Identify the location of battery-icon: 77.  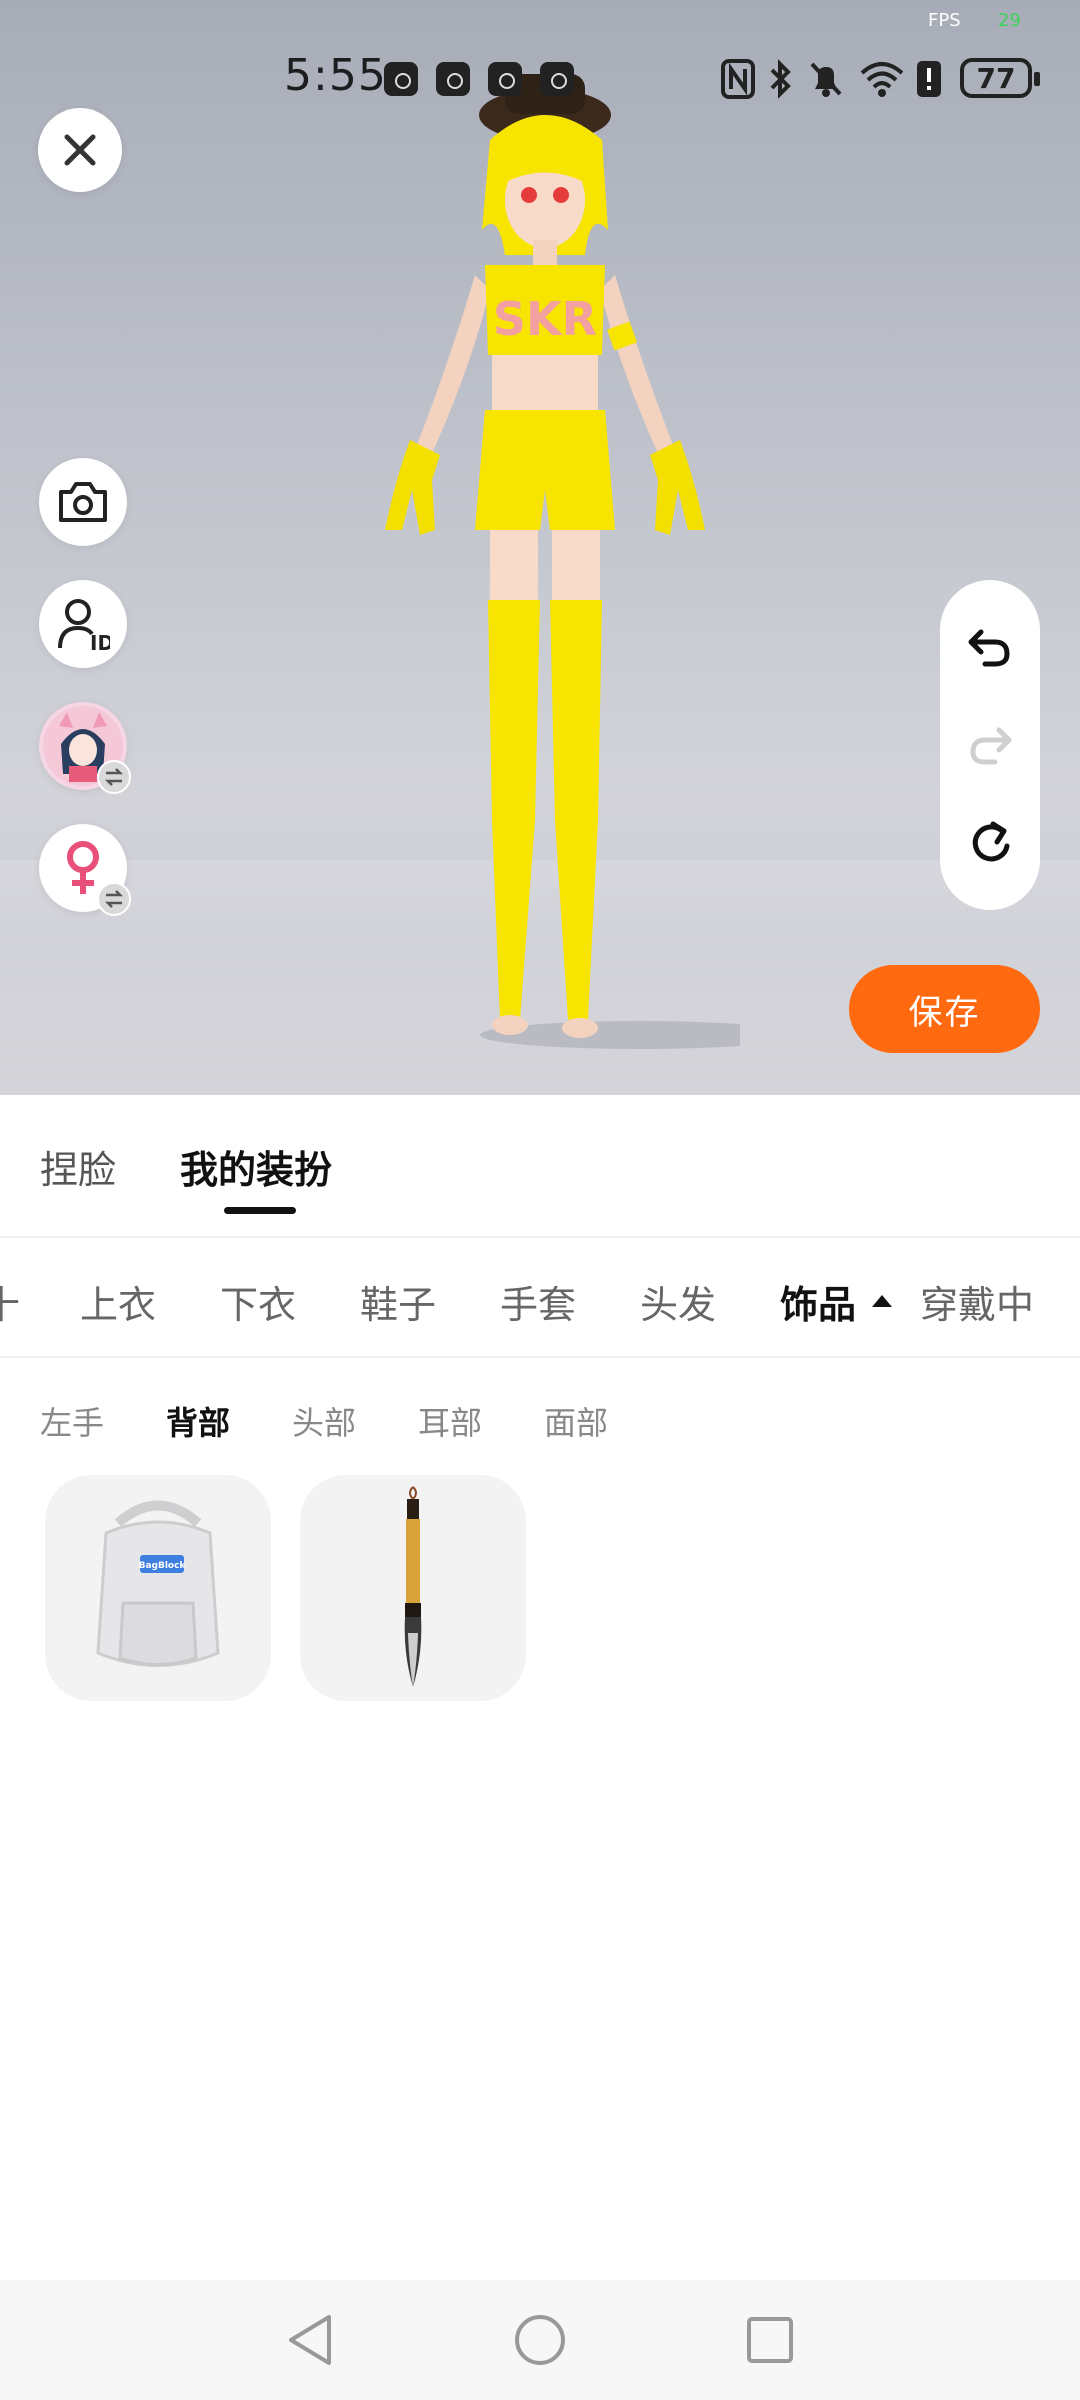
(1000, 78).